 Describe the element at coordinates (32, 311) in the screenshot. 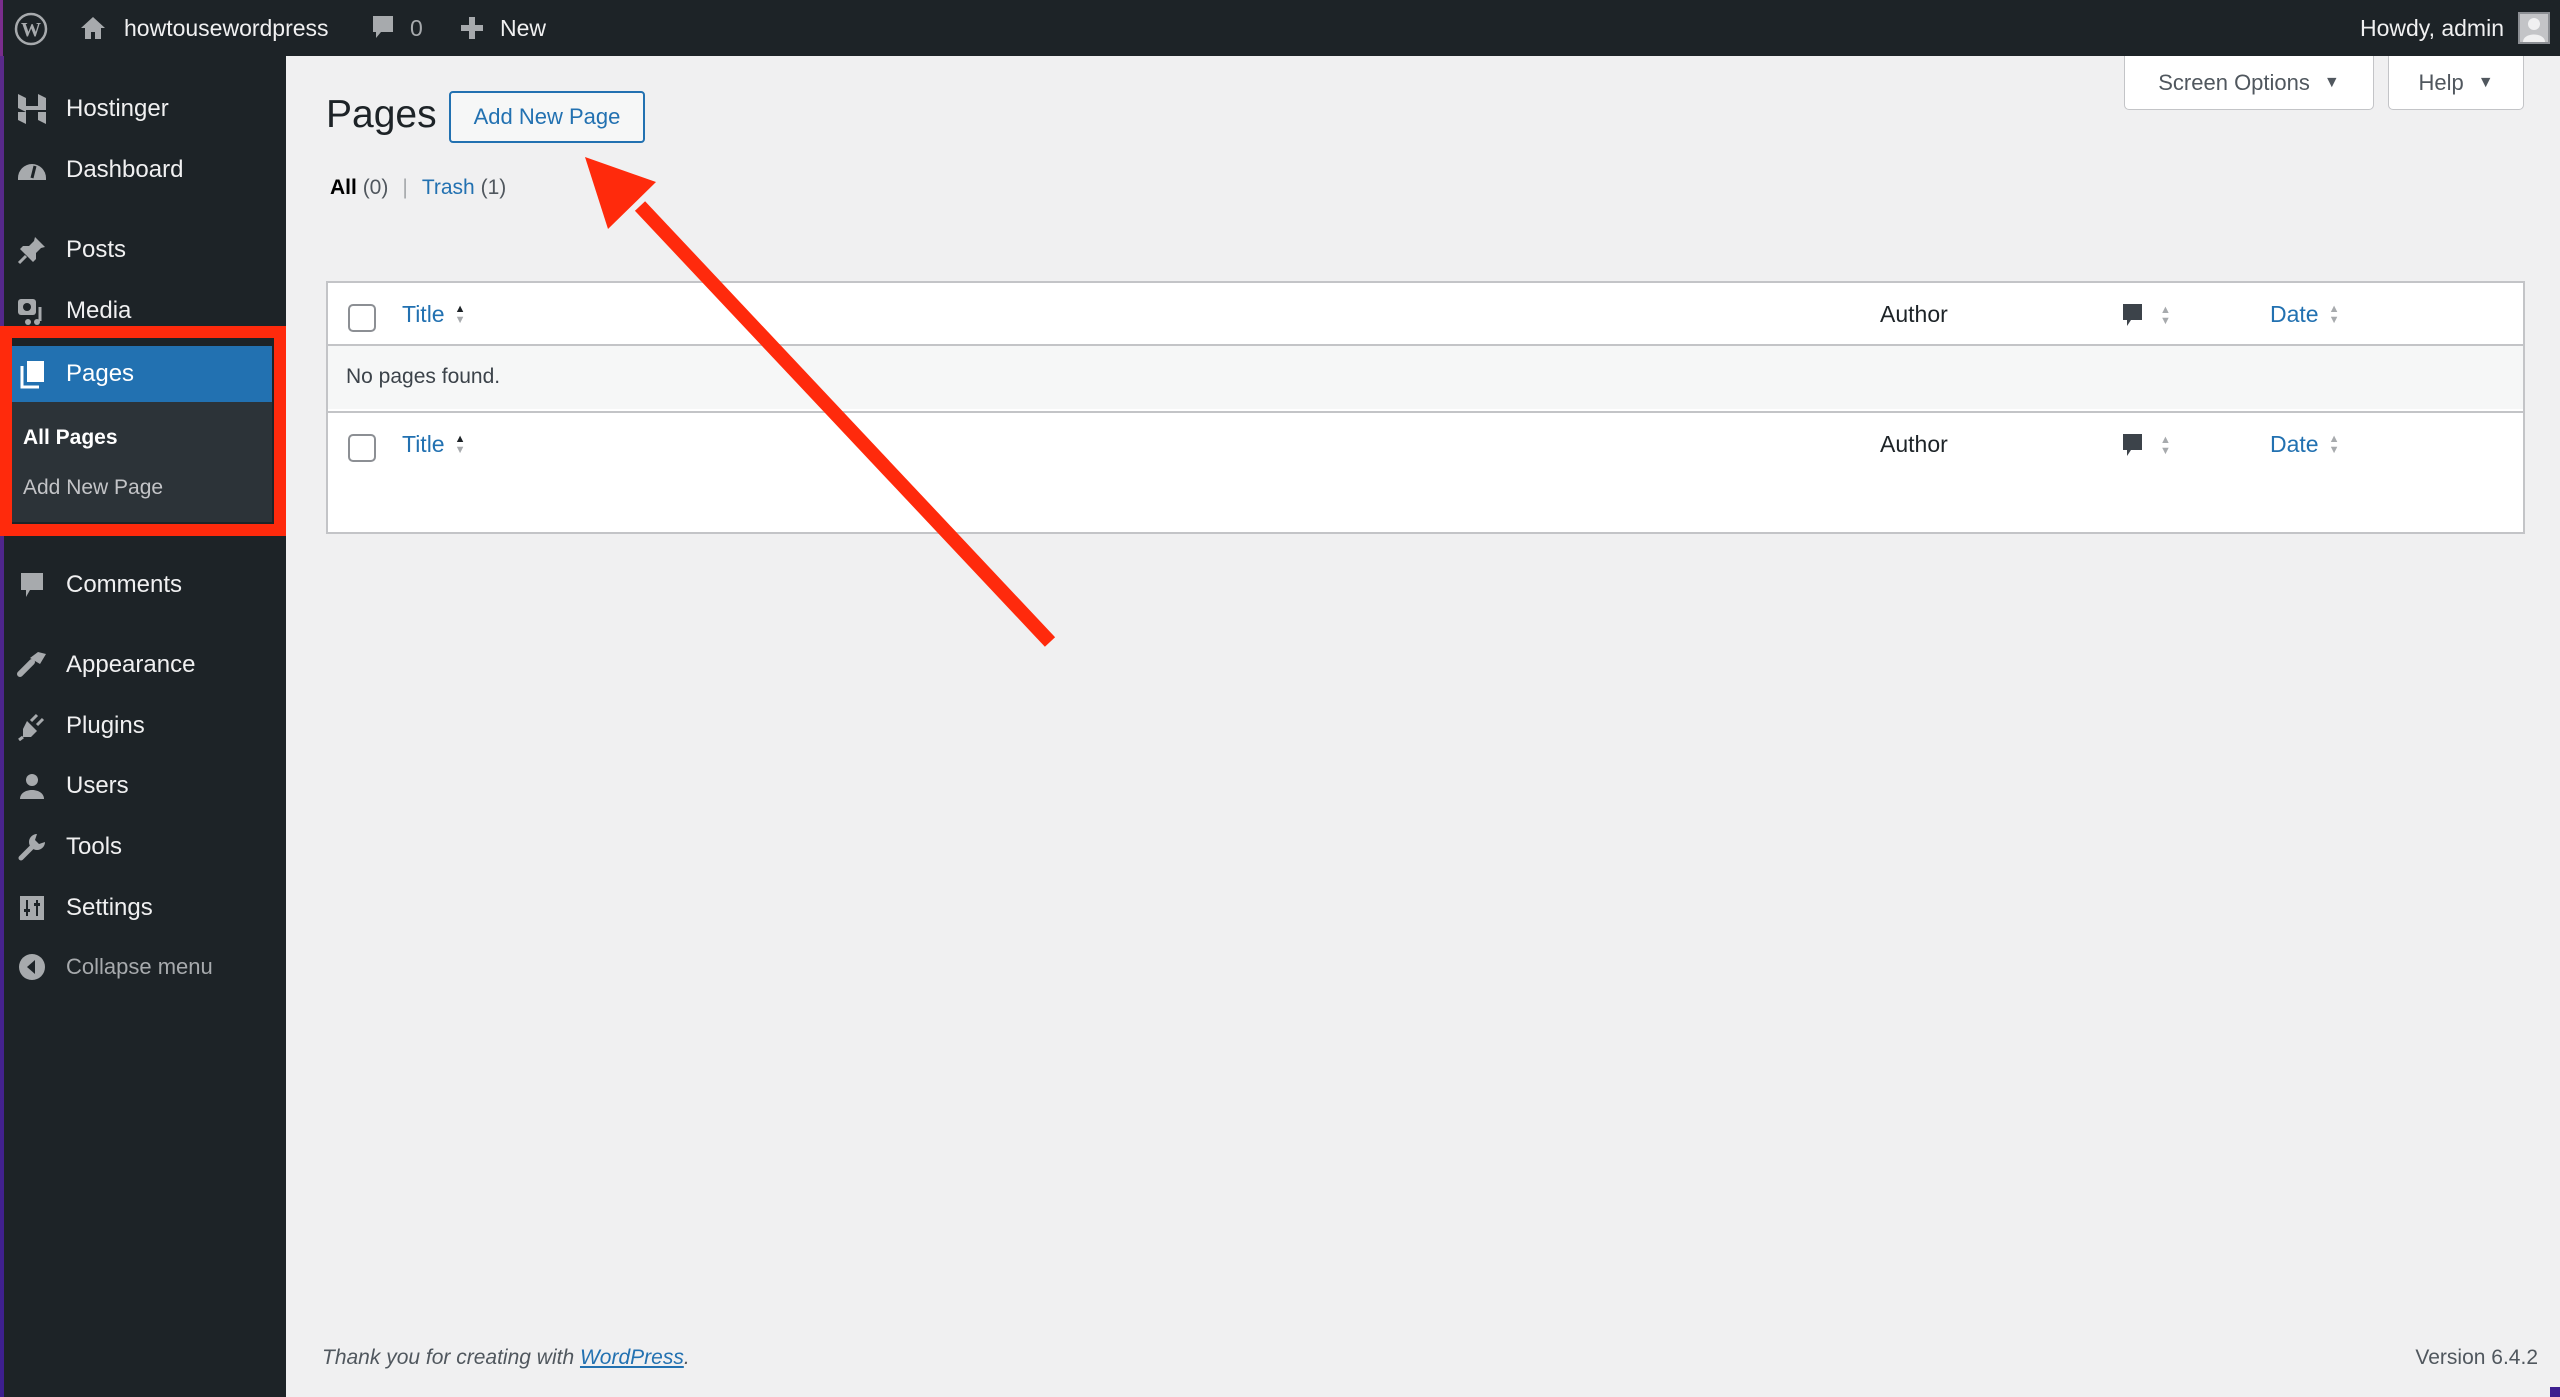

I see `media-icon` at that location.